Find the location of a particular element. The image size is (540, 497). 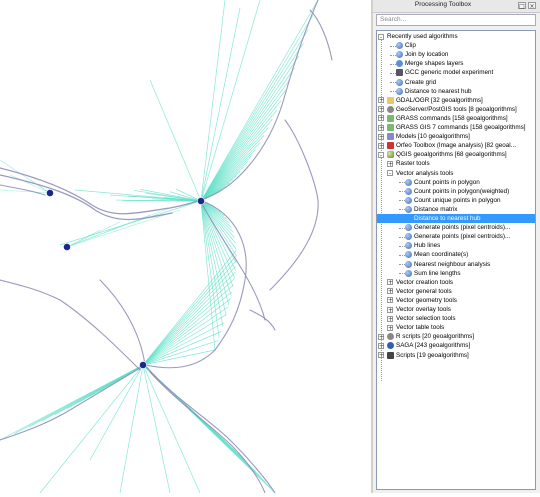

float-button: □ is located at coordinates (522, 5).